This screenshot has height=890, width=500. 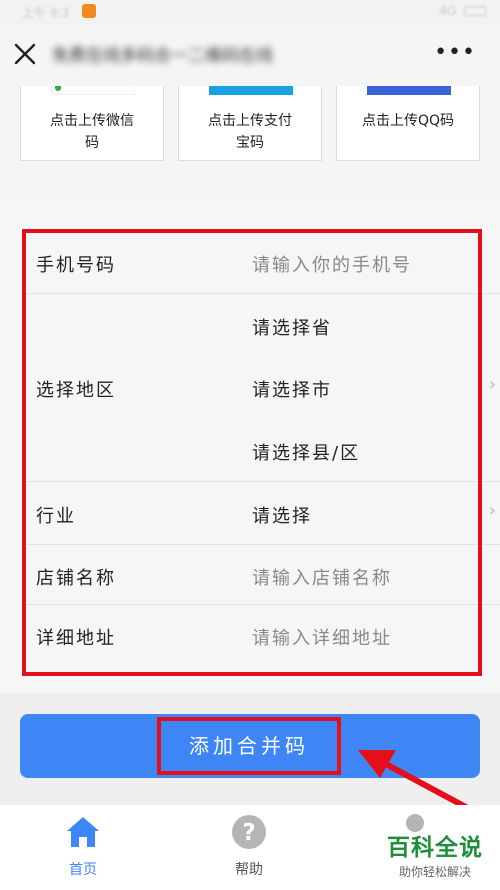 I want to click on industry-row: 行业 请选择 ›, so click(x=262, y=513).